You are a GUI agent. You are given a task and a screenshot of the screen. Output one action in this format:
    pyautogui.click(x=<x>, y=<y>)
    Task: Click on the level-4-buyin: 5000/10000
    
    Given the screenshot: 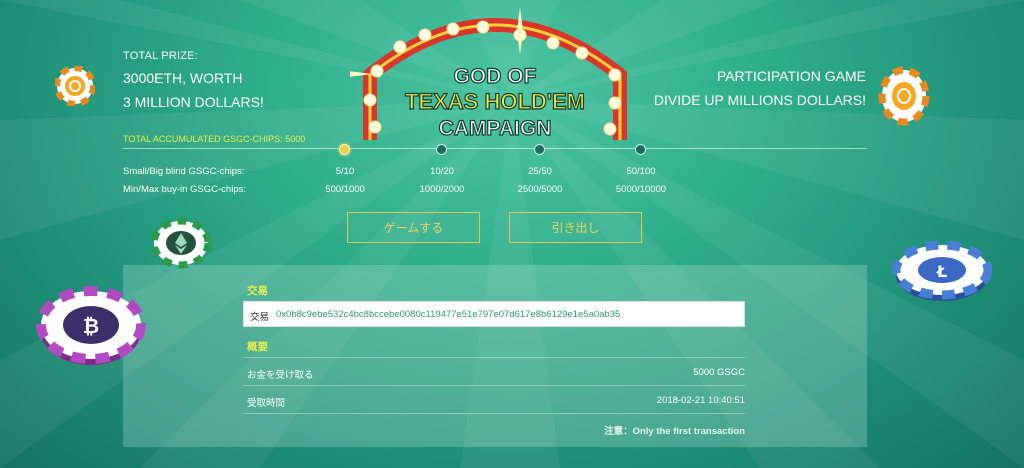 What is the action you would take?
    pyautogui.click(x=641, y=189)
    